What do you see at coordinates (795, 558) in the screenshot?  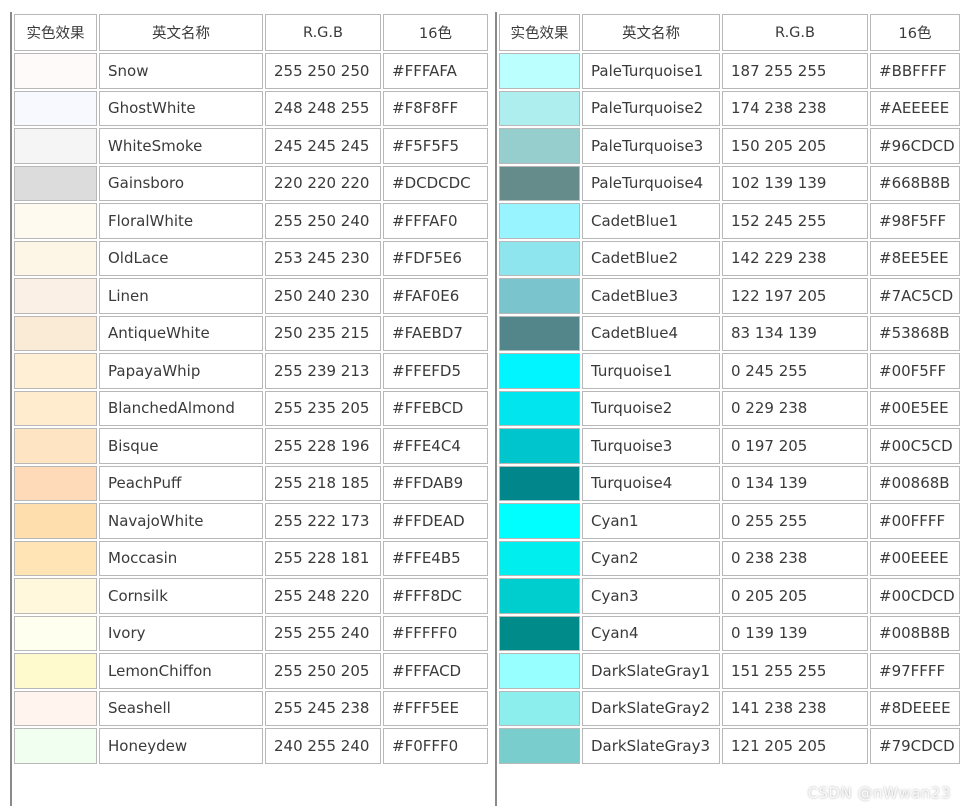 I see `rgb-value-cell: 0 238 238` at bounding box center [795, 558].